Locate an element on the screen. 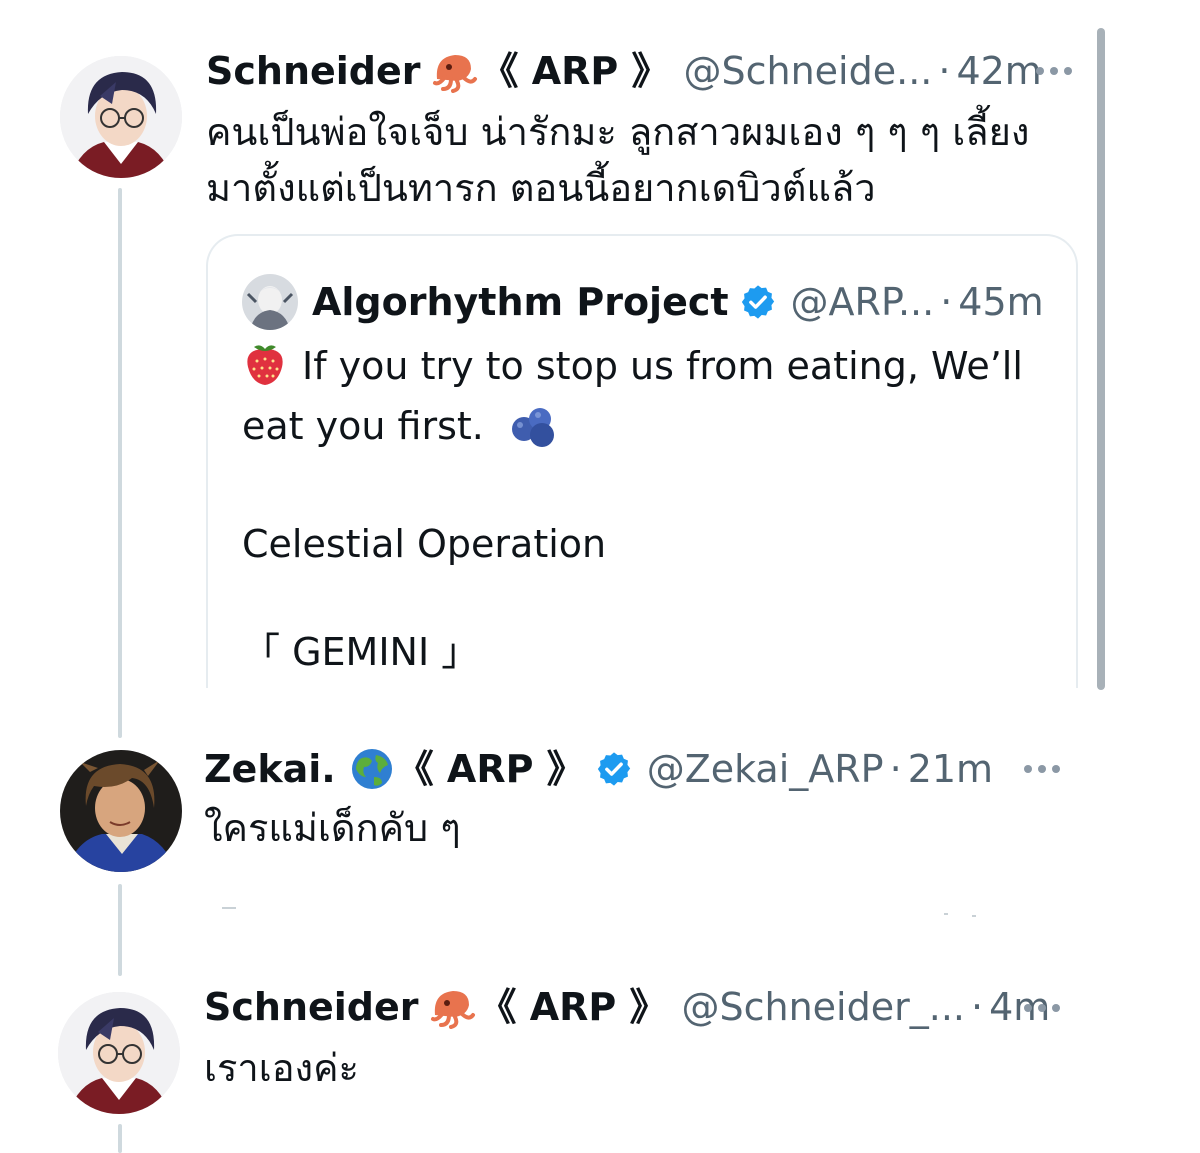 This screenshot has width=1200, height=1153. quoted-timestamp: 45m is located at coordinates (1000, 302).